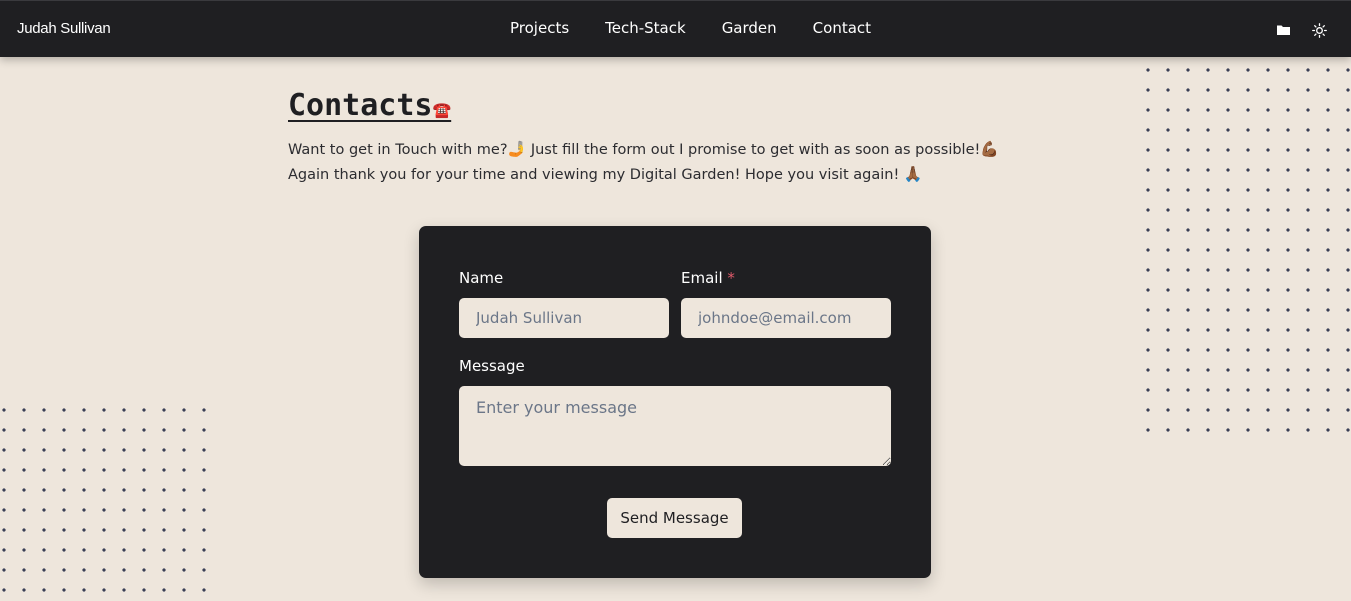 The image size is (1351, 601). What do you see at coordinates (481, 278) in the screenshot?
I see `name-label: Name` at bounding box center [481, 278].